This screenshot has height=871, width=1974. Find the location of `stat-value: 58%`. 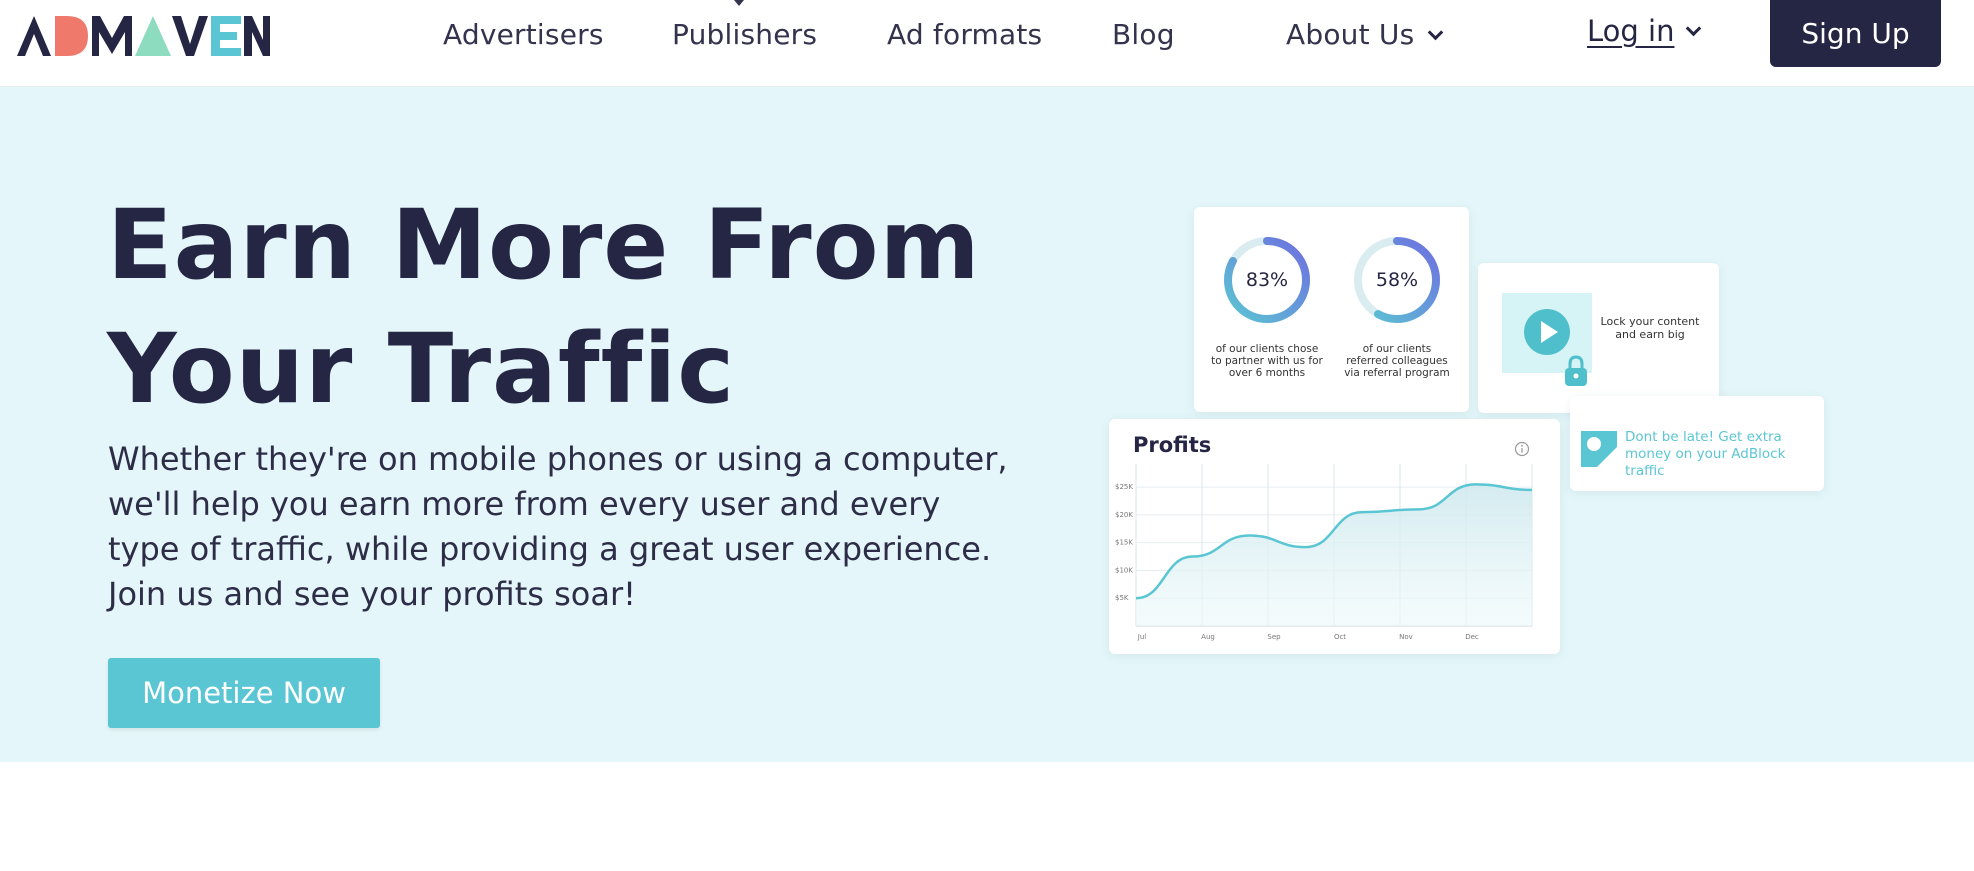

stat-value: 58% is located at coordinates (1397, 280).